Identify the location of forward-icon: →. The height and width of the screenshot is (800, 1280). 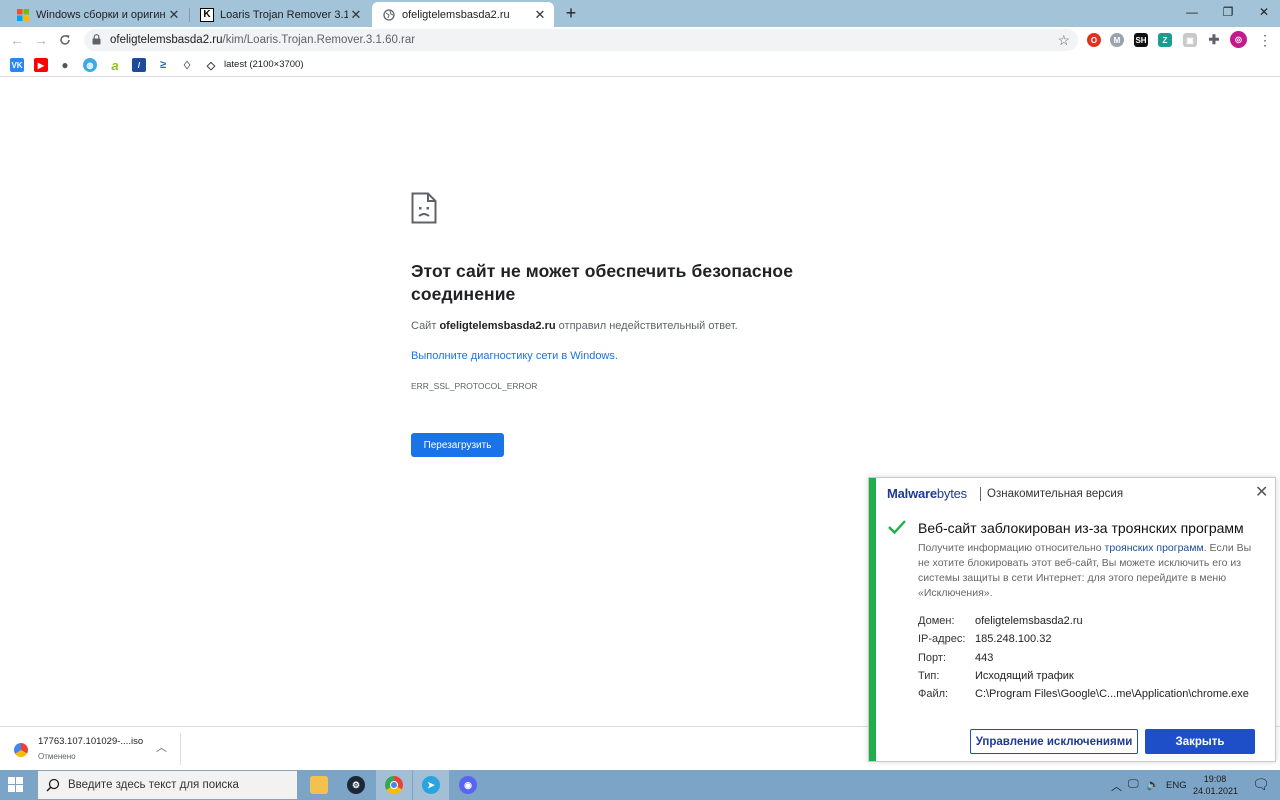
(41, 40).